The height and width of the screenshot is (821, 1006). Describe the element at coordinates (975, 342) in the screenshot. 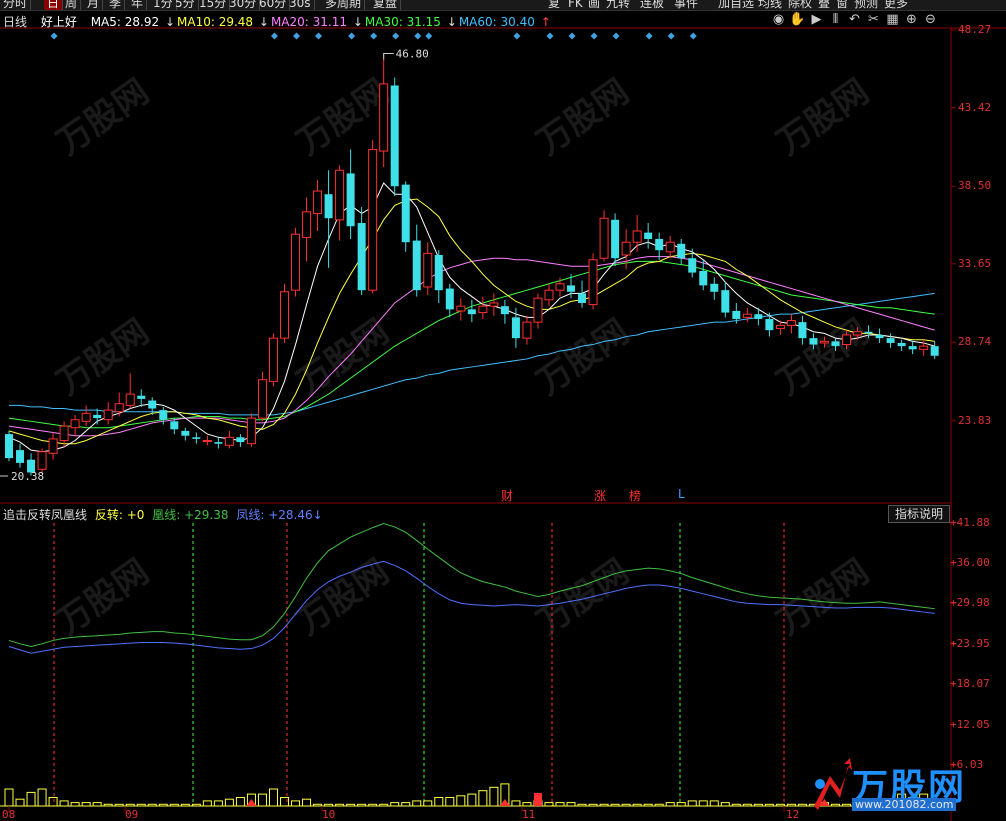

I see `price-axis-label: 28.74` at that location.